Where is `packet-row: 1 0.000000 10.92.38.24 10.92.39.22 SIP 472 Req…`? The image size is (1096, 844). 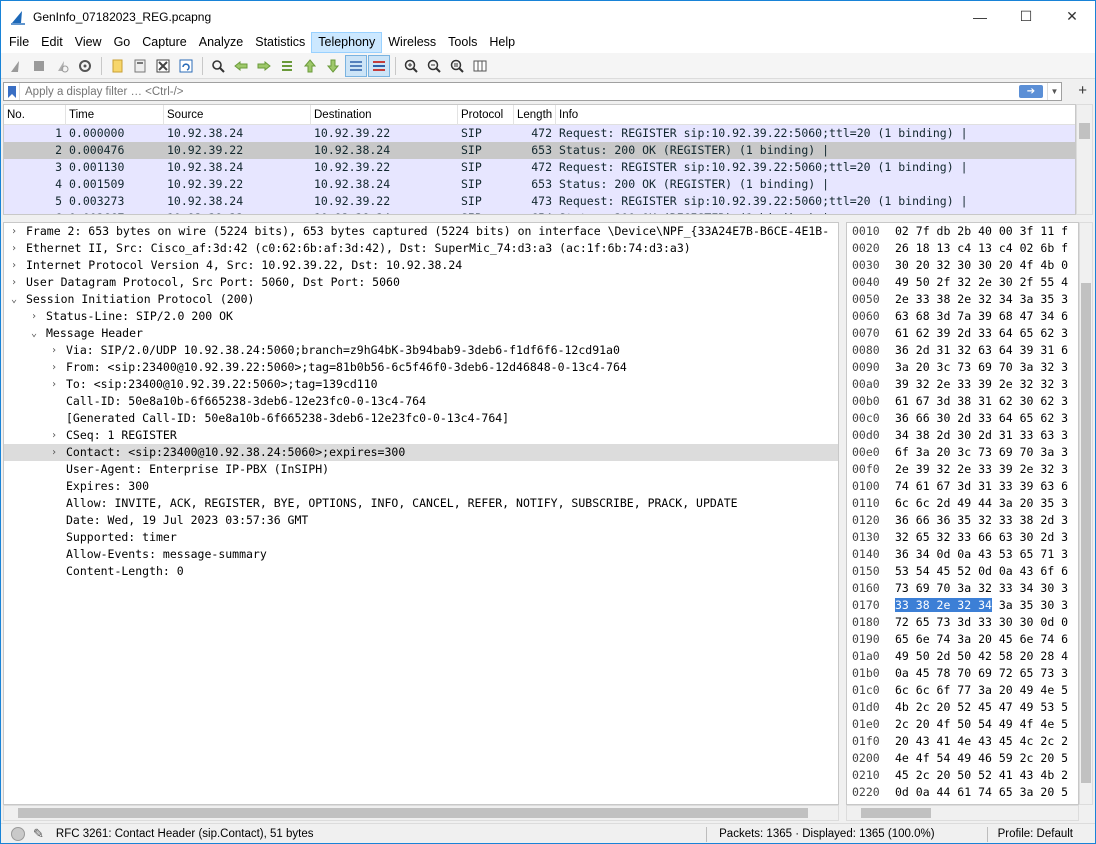 packet-row: 1 0.000000 10.92.38.24 10.92.39.22 SIP 472 Req… is located at coordinates (539, 133).